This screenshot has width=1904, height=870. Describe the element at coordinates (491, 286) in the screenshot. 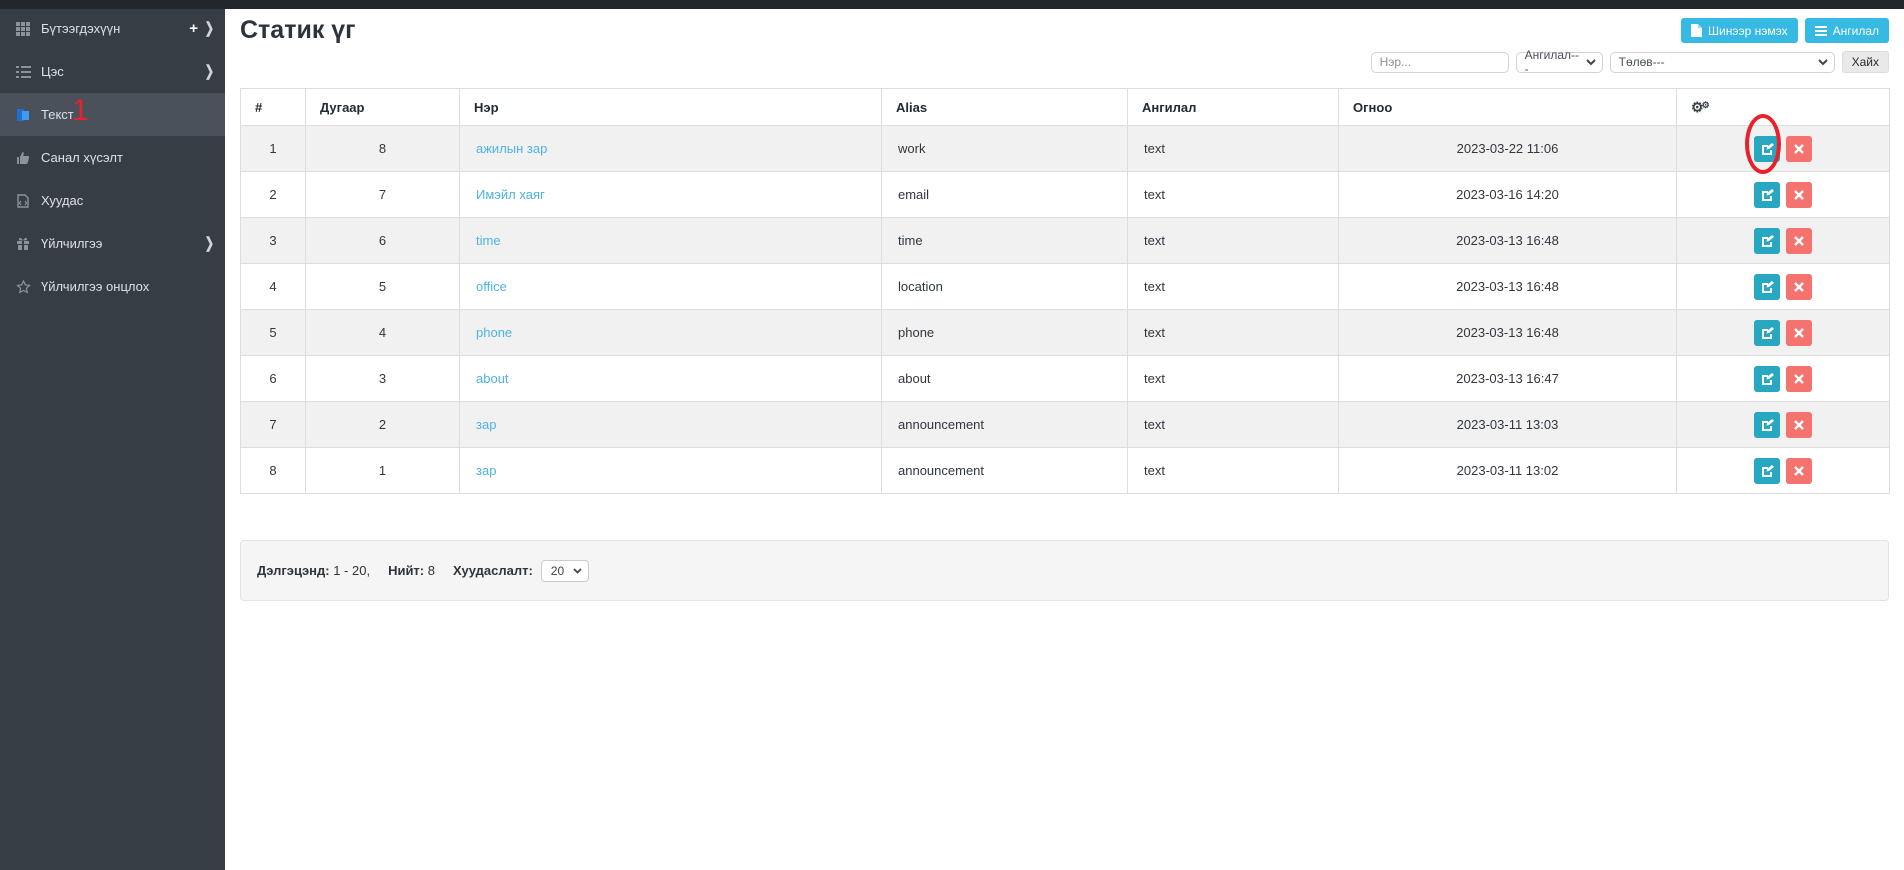

I see `row-name-link: office` at that location.